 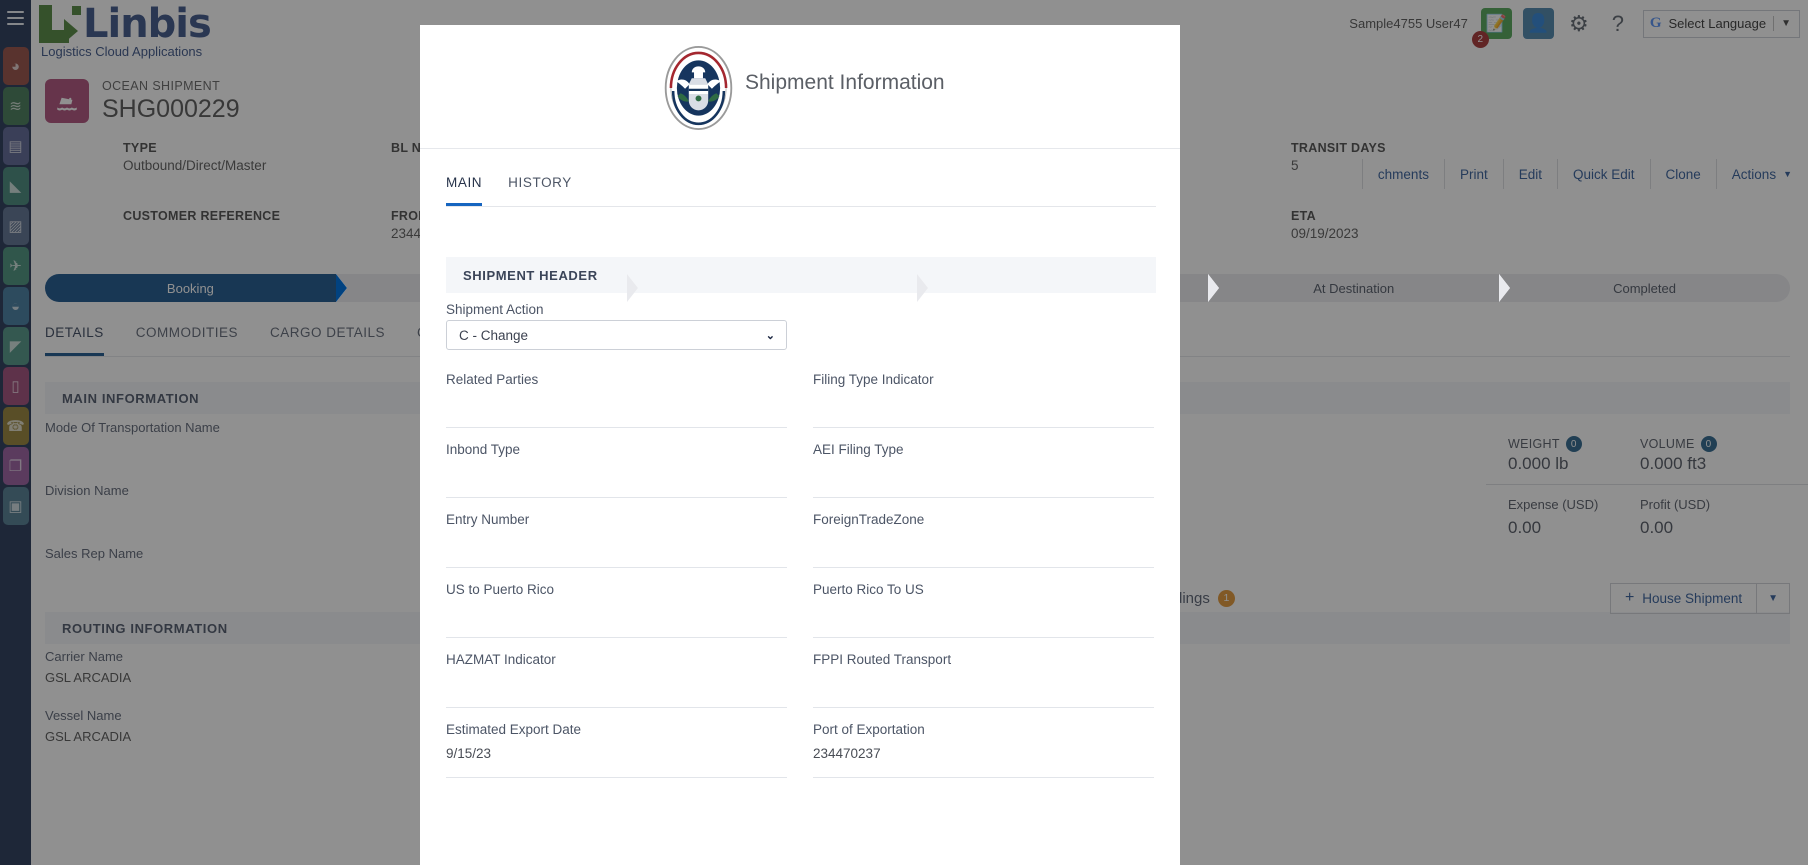 What do you see at coordinates (500, 589) in the screenshot?
I see `modal-field-label: US to Puerto Rico` at bounding box center [500, 589].